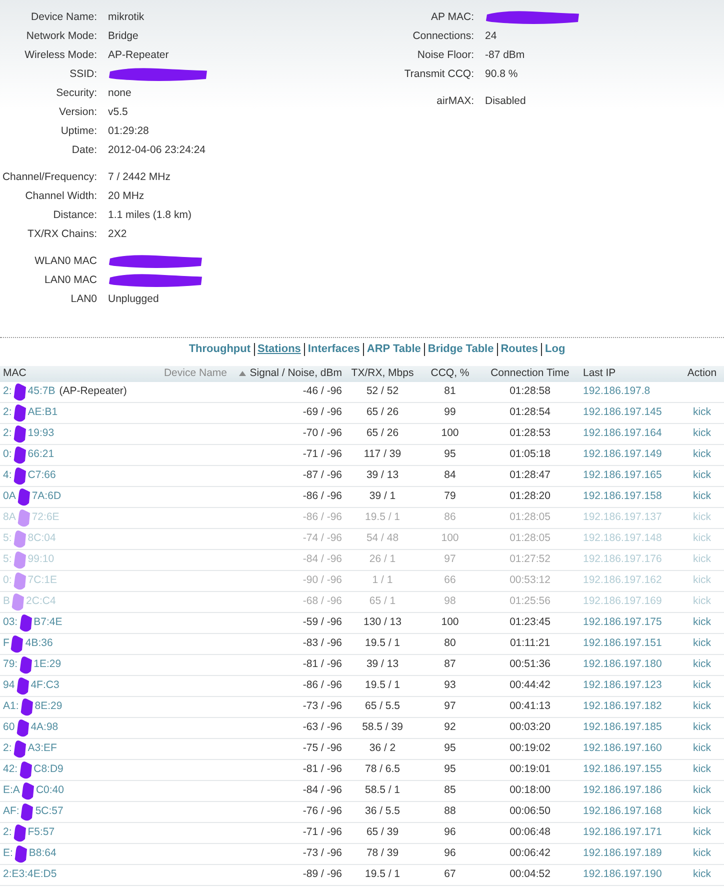 This screenshot has width=724, height=890. Describe the element at coordinates (43, 412) in the screenshot. I see `mac-address-end: AE:B1` at that location.